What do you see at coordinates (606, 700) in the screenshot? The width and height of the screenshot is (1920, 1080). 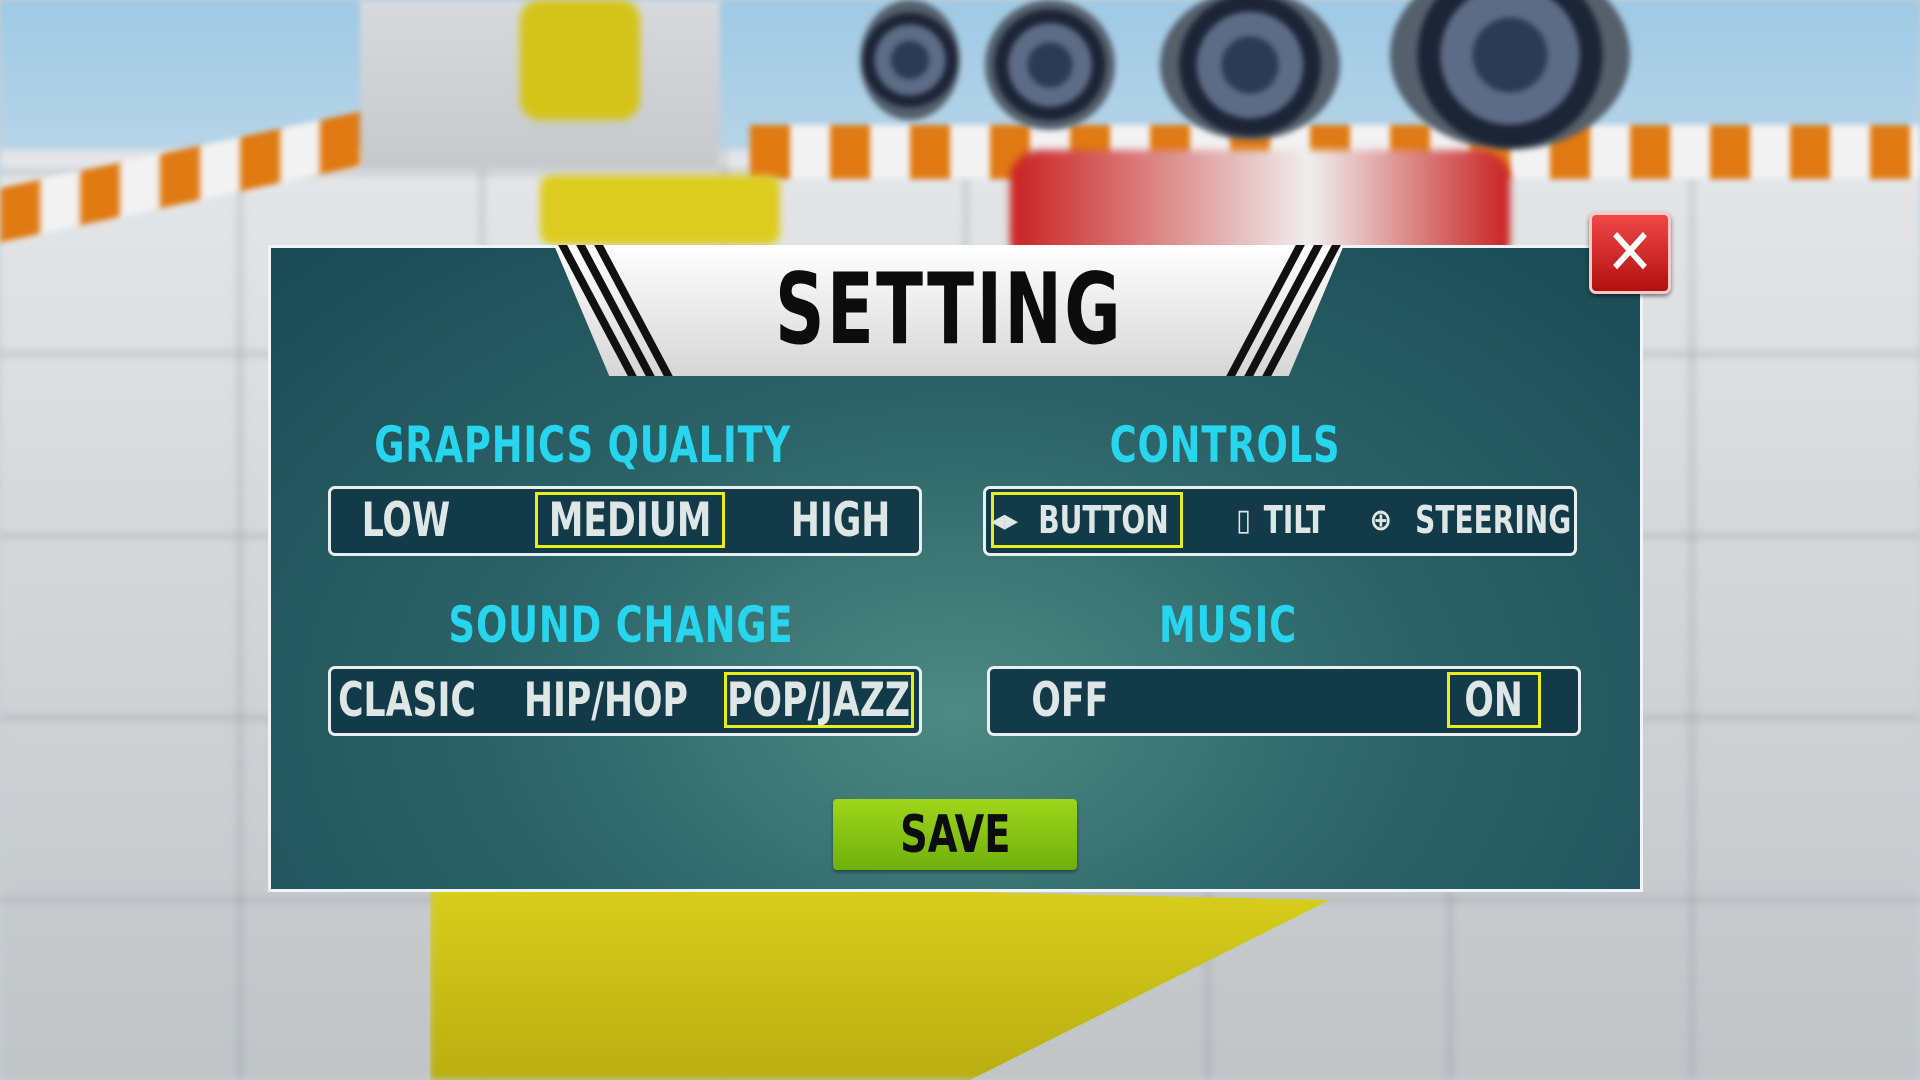 I see `sound-option-hiphop: HIP/HOP` at bounding box center [606, 700].